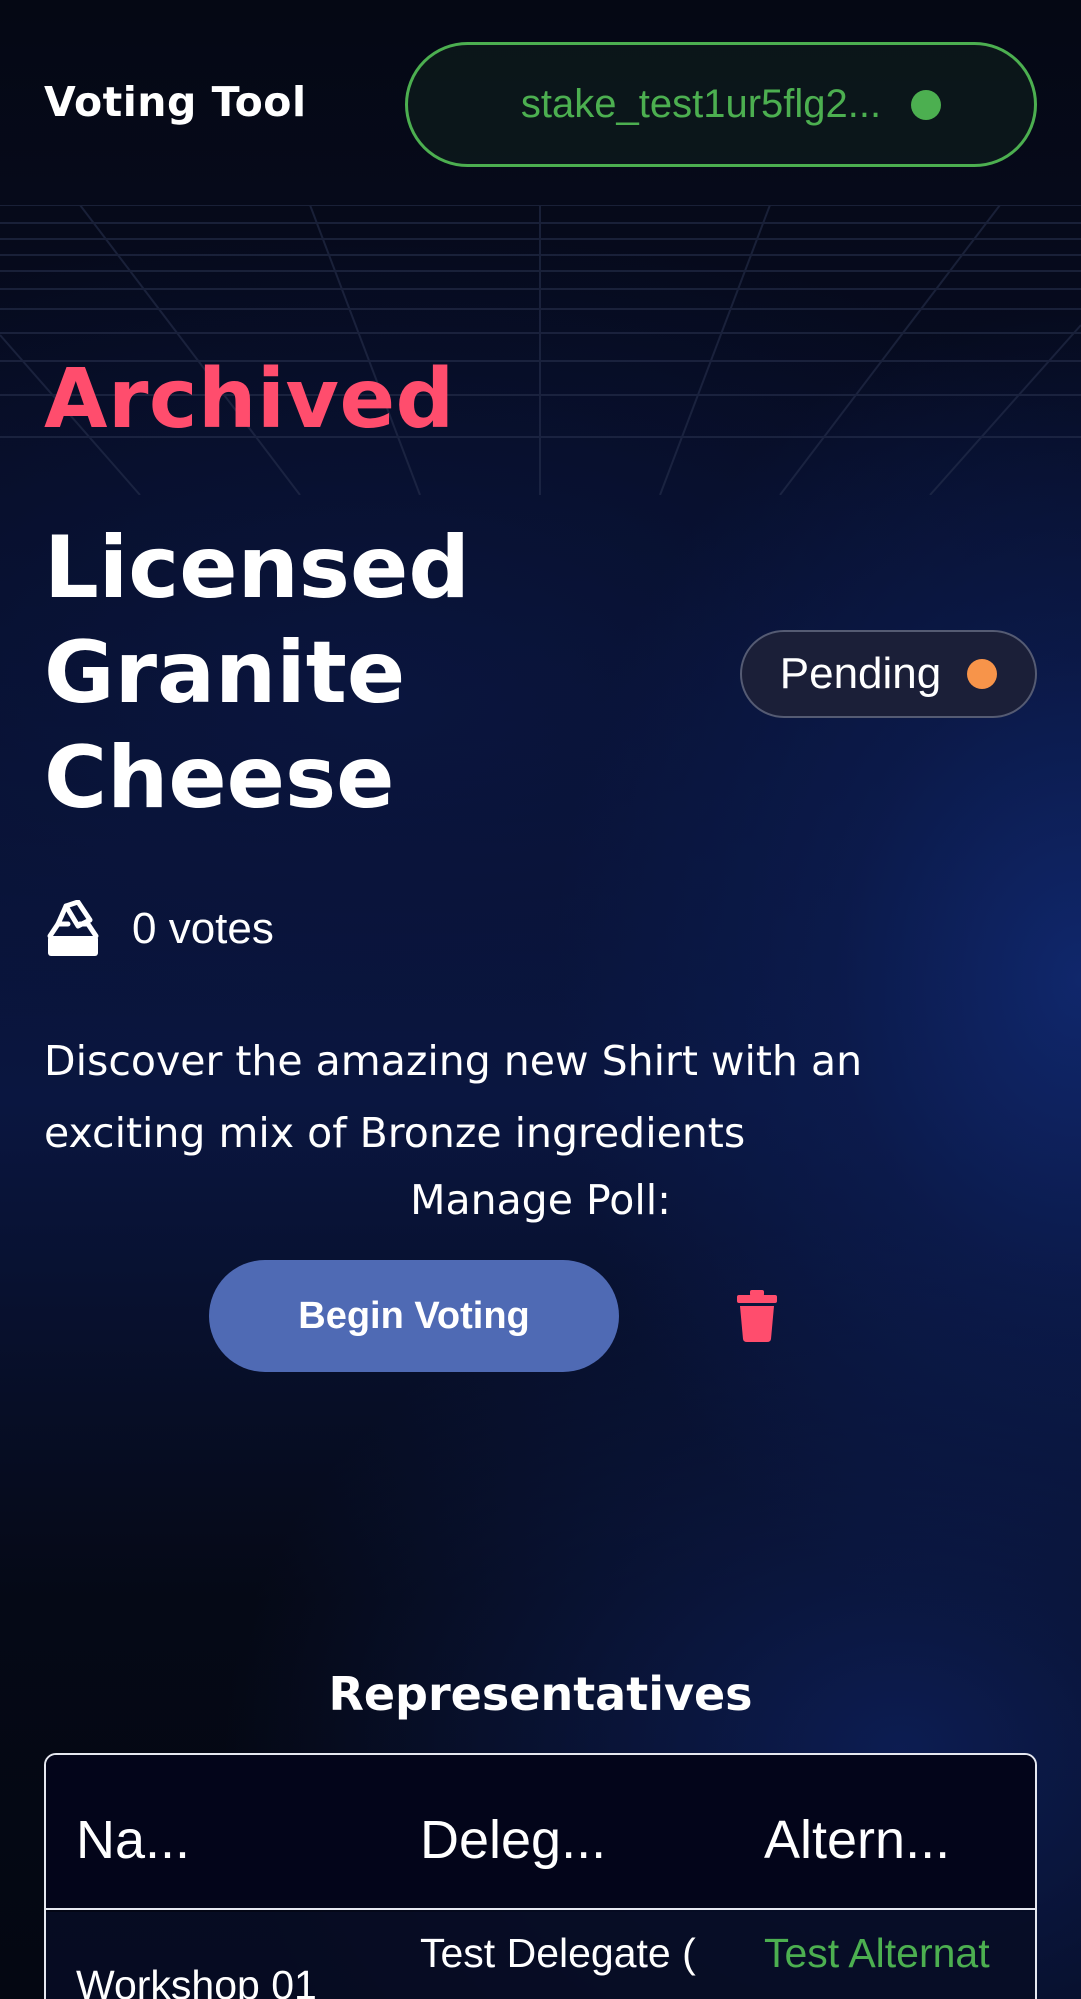  I want to click on wallet-connected-indicator, so click(926, 104).